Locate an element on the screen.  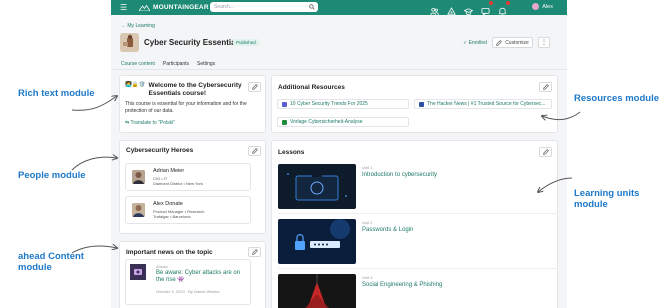
news-thumbnail is located at coordinates (138, 272).